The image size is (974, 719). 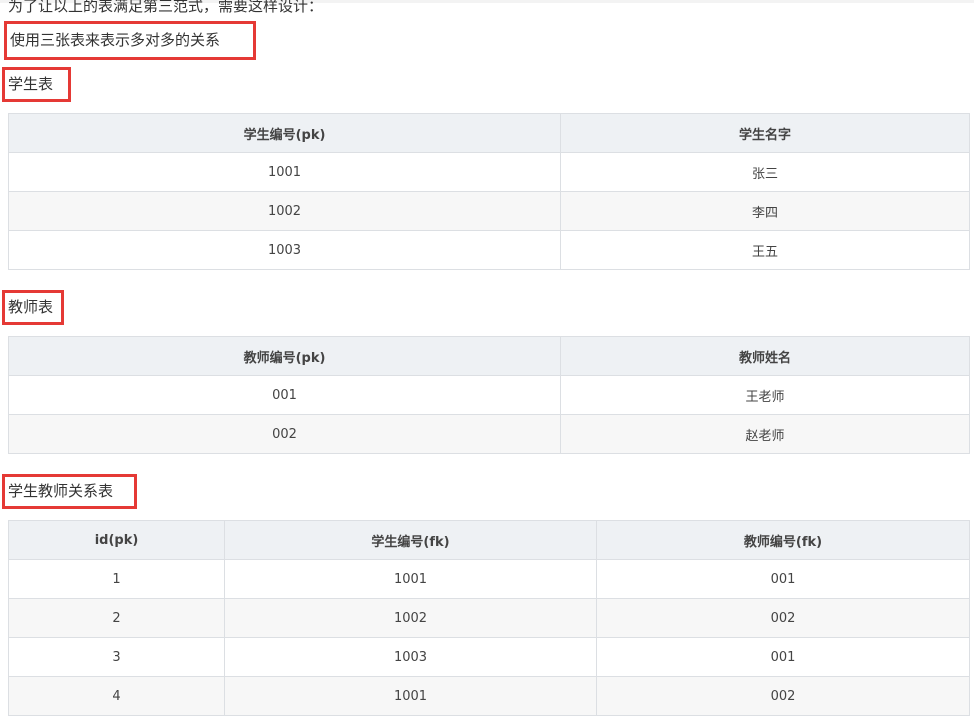 What do you see at coordinates (765, 172) in the screenshot?
I see `table-cell: 张三` at bounding box center [765, 172].